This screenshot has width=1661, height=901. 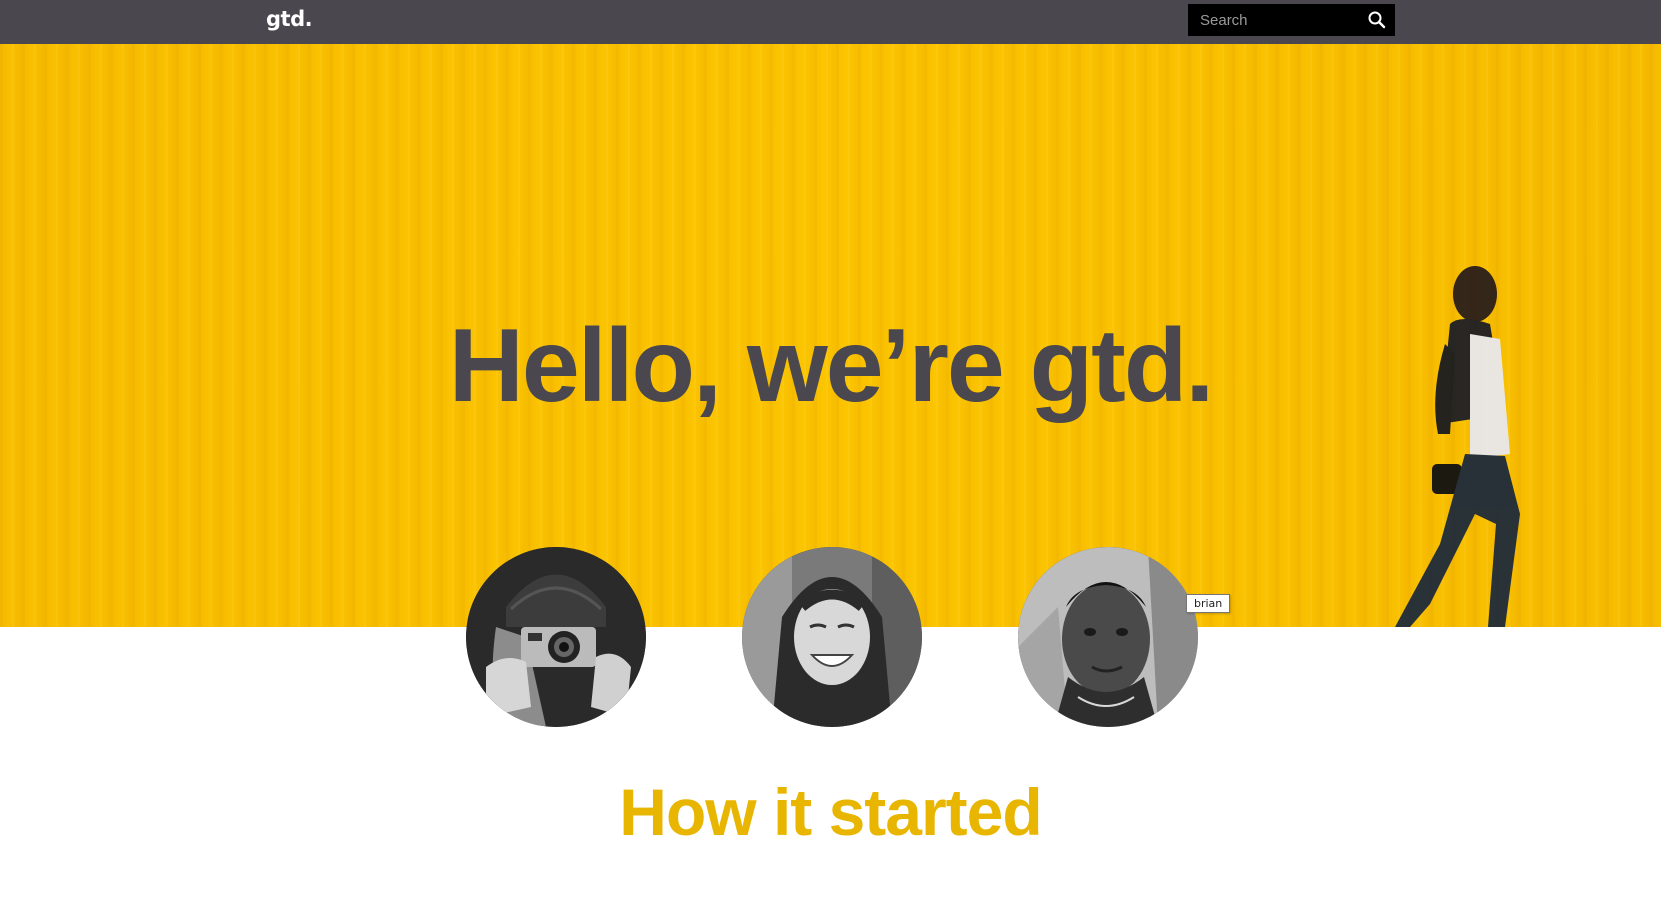 I want to click on smiling-woman-photo, so click(x=832, y=637).